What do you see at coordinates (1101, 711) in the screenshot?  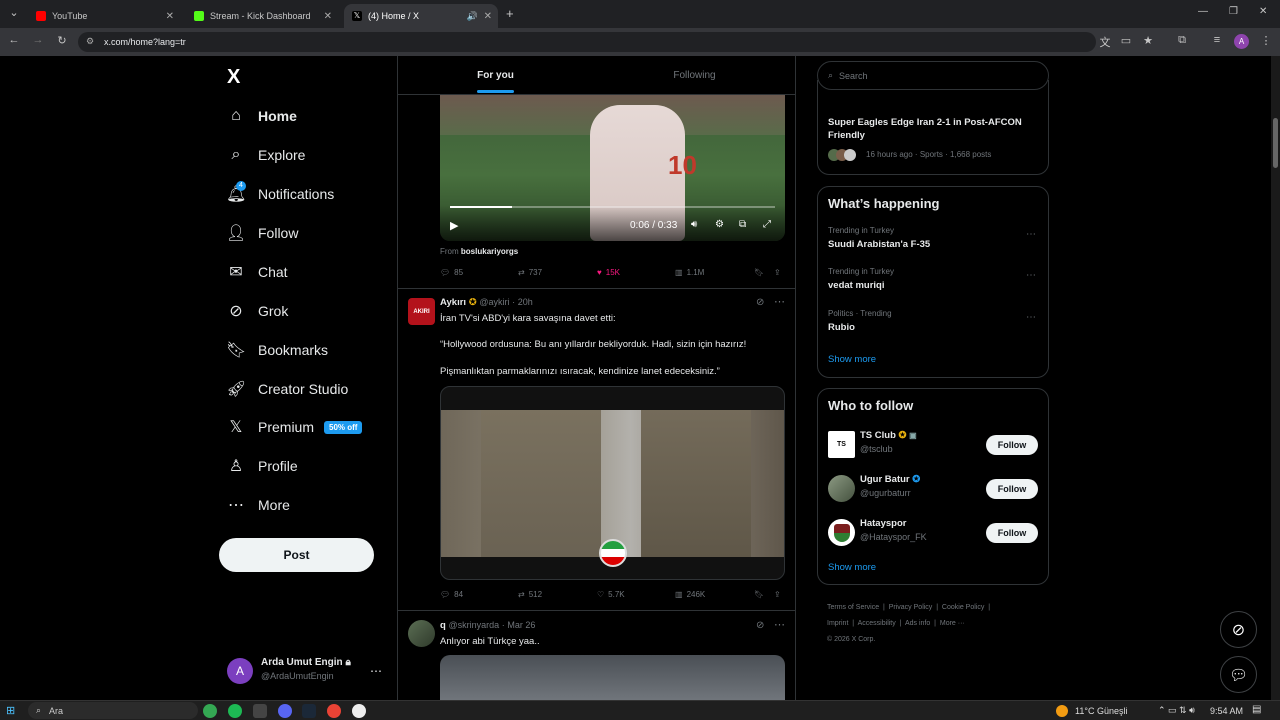 I see `weather-text: 11°C Güneşli` at bounding box center [1101, 711].